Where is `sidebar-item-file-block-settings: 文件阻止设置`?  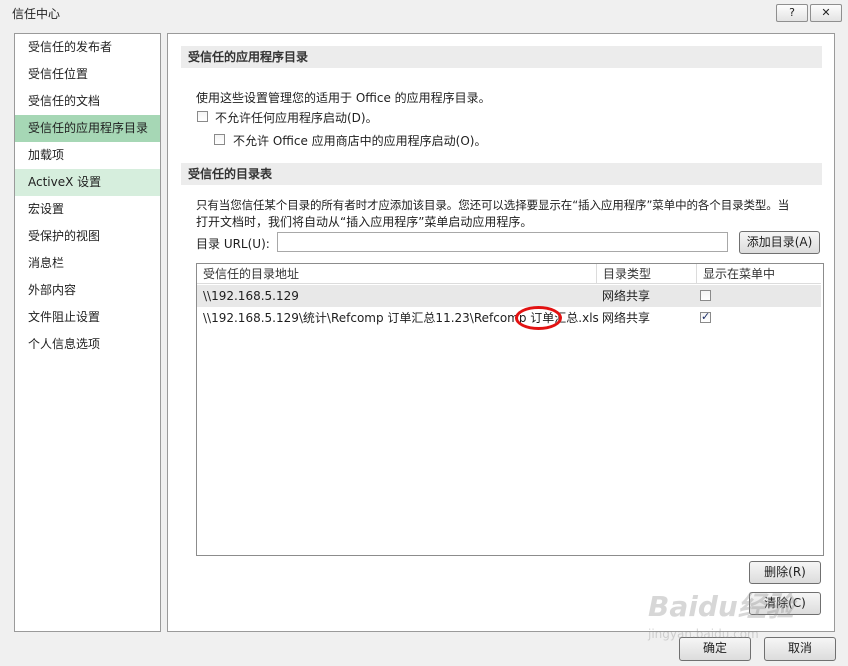 sidebar-item-file-block-settings: 文件阻止设置 is located at coordinates (87, 317).